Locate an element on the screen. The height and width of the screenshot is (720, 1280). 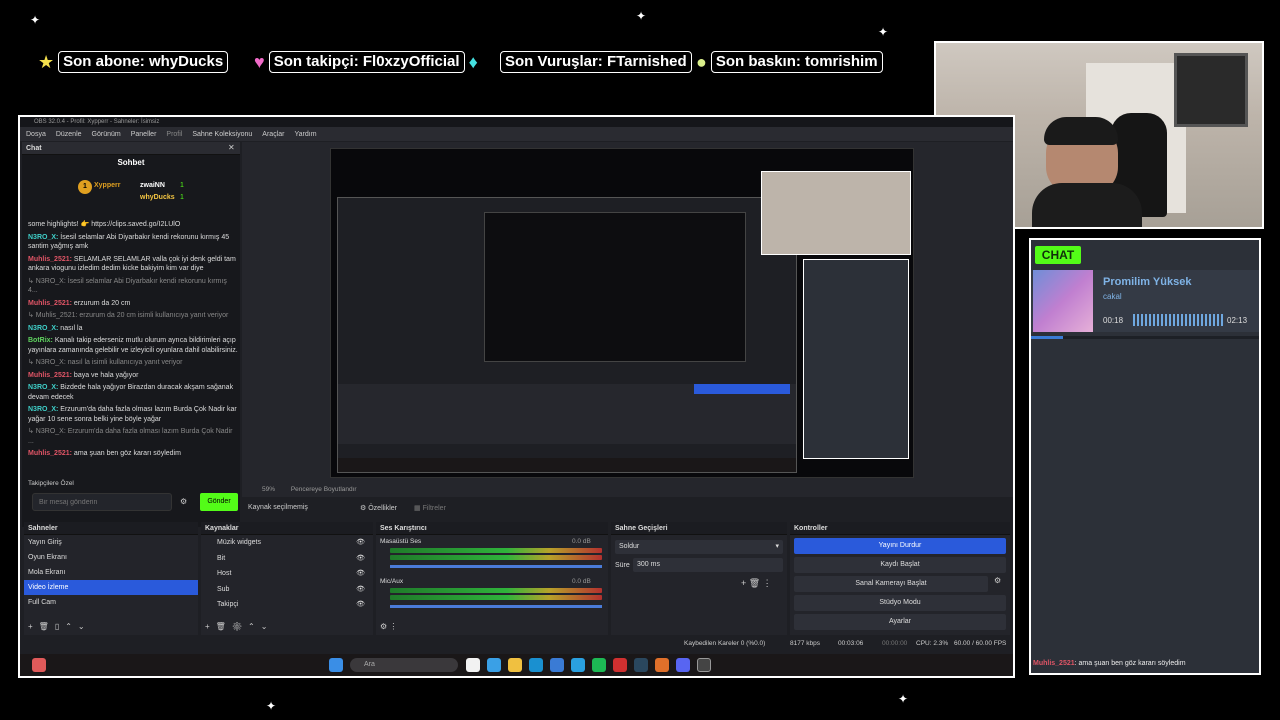
time-total: 02:13 is located at coordinates (1237, 320).